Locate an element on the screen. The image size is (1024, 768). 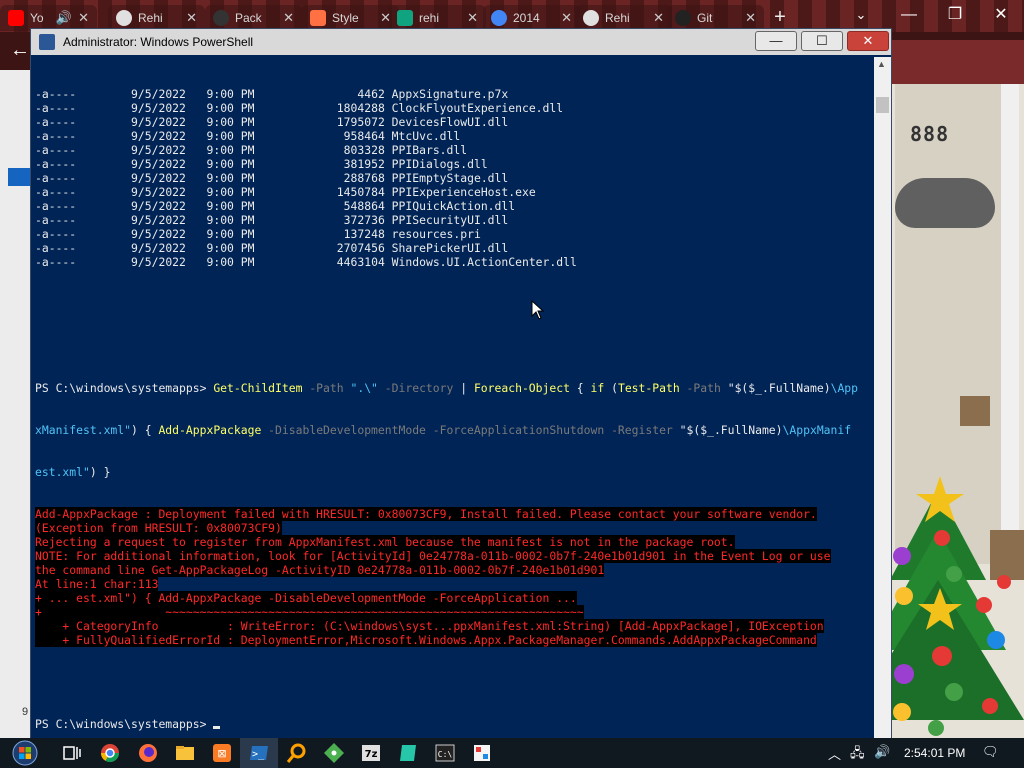
command-token: ) { is located at coordinates (145, 430).